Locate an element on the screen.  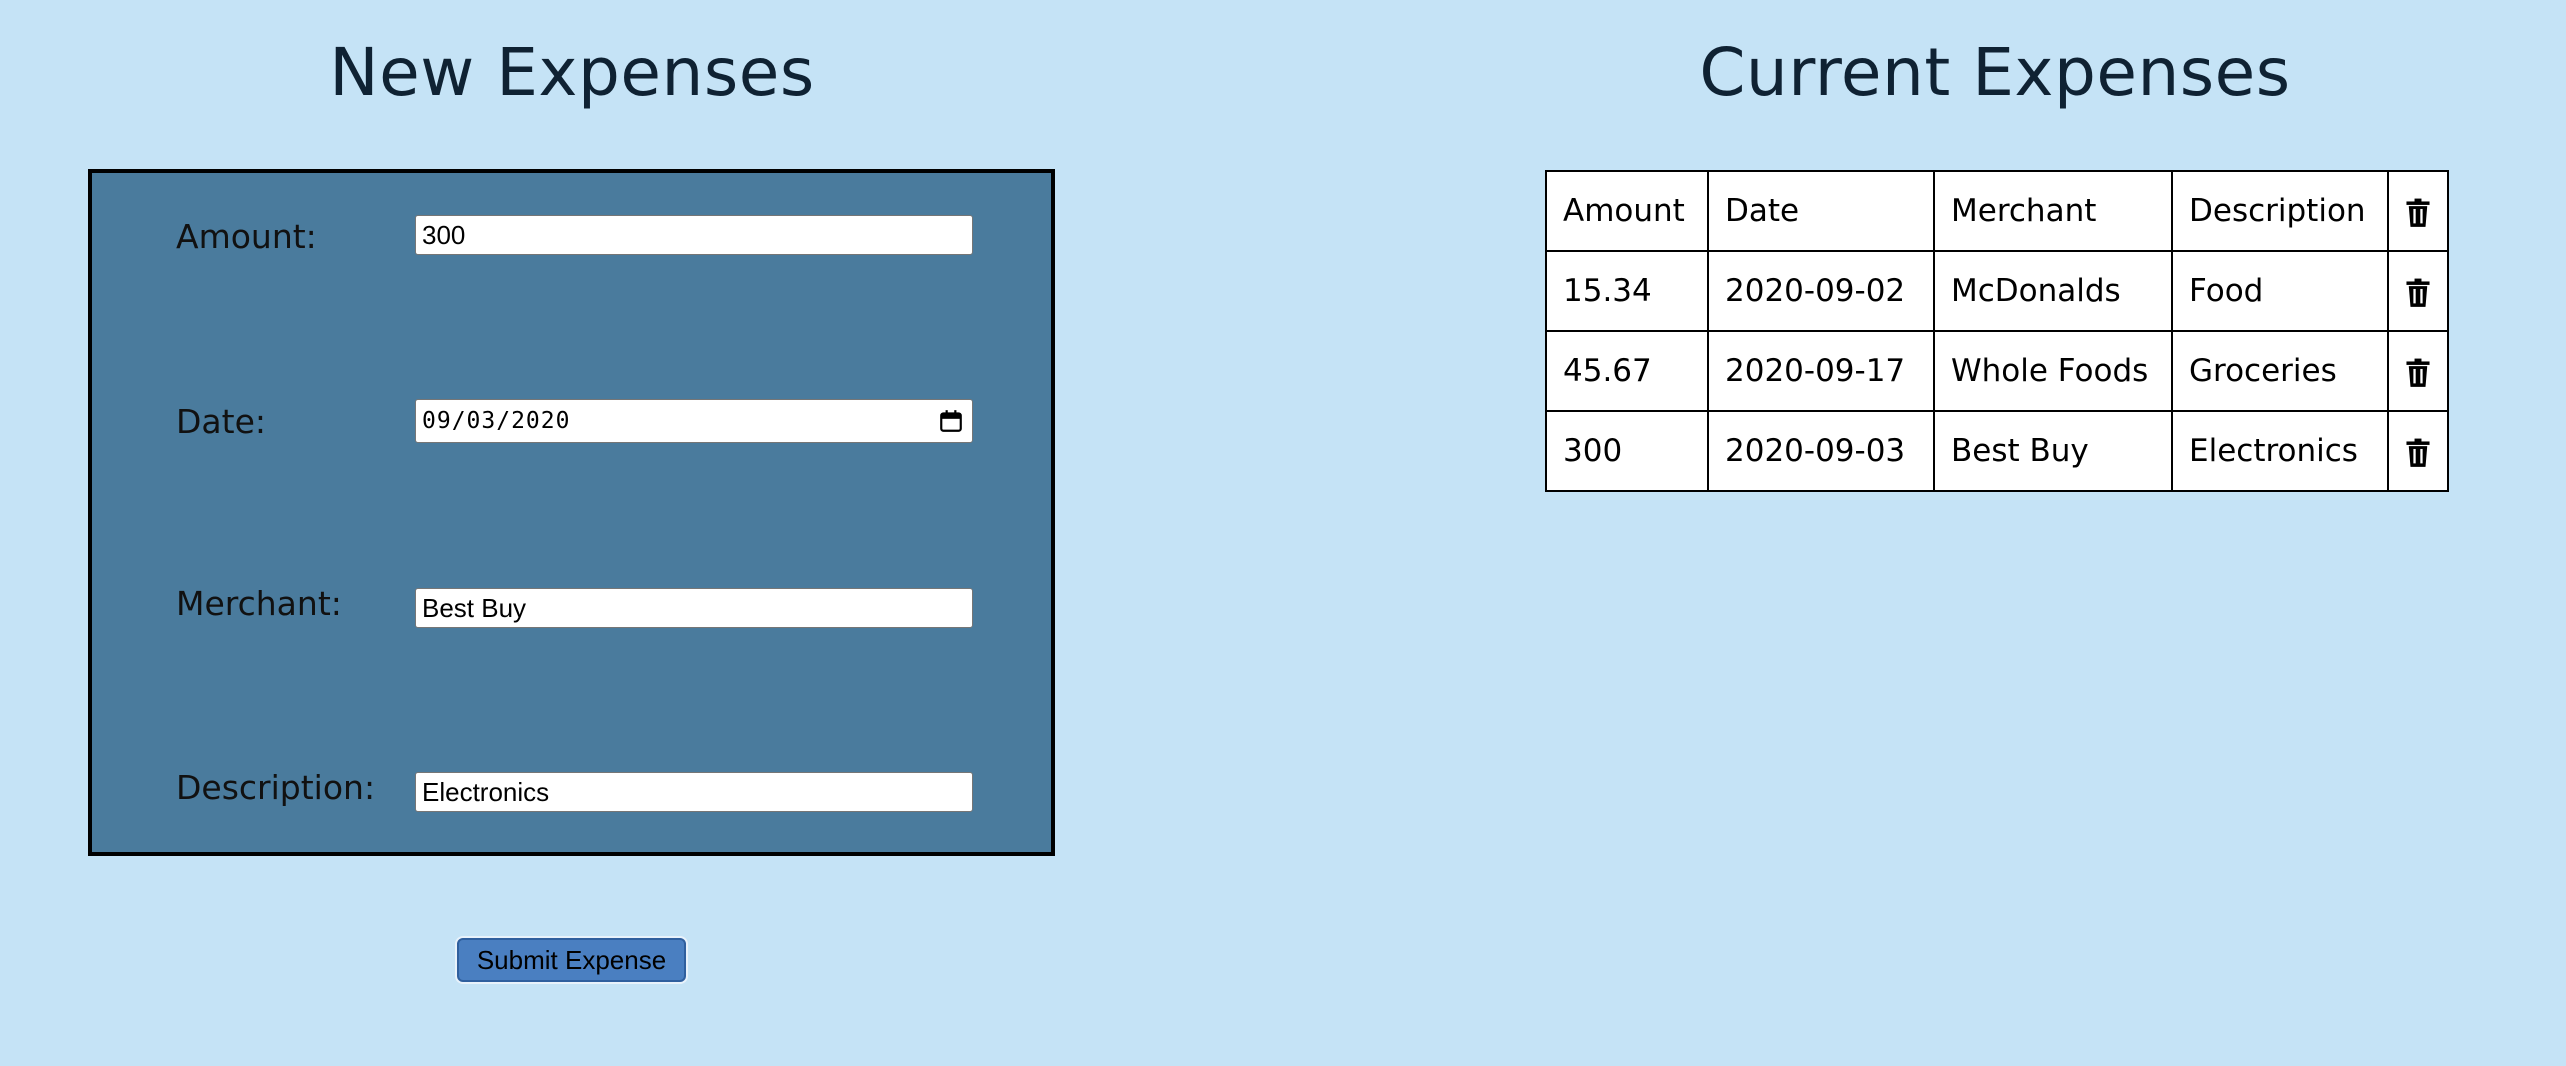
header-merchant: Merchant is located at coordinates (2053, 211).